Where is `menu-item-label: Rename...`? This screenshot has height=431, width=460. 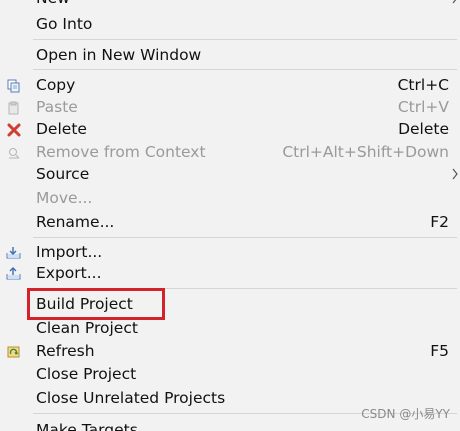 menu-item-label: Rename... is located at coordinates (75, 222).